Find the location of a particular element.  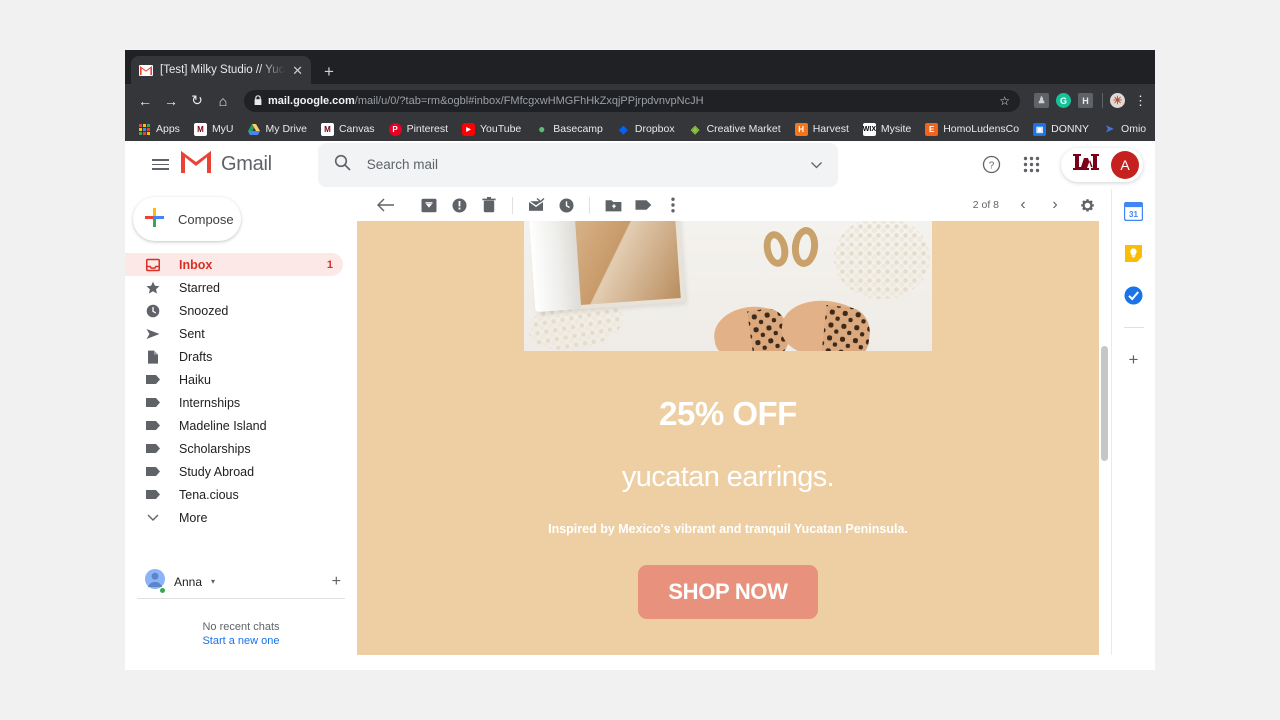

lock-icon is located at coordinates (258, 100).